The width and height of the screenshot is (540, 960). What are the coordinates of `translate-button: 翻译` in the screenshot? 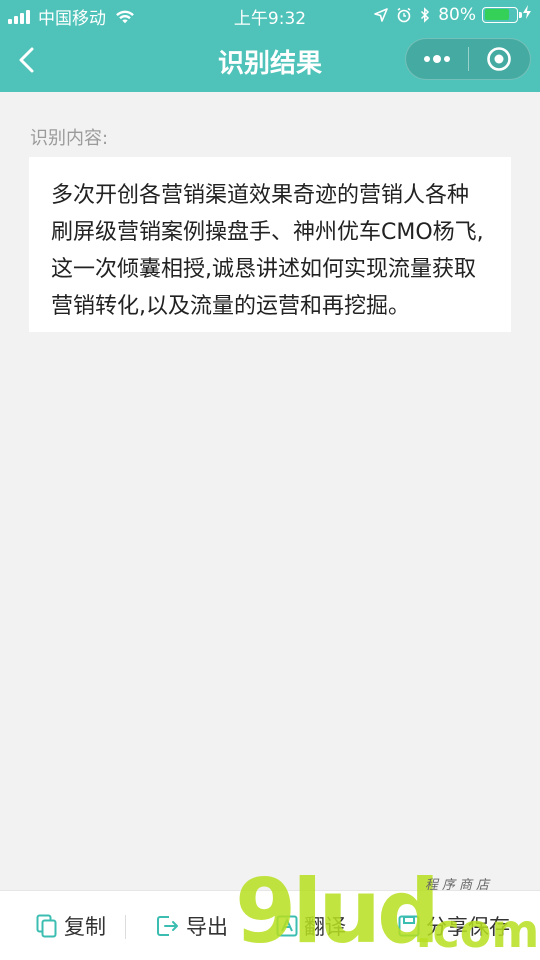 It's located at (311, 925).